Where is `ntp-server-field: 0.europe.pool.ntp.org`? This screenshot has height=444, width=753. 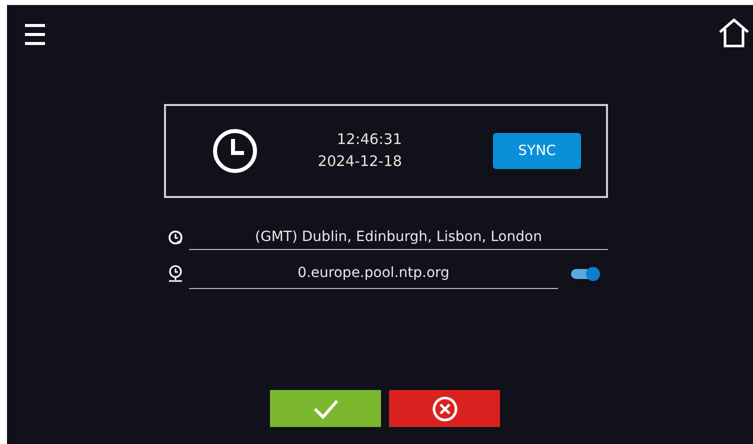
ntp-server-field: 0.europe.pool.ntp.org is located at coordinates (373, 273).